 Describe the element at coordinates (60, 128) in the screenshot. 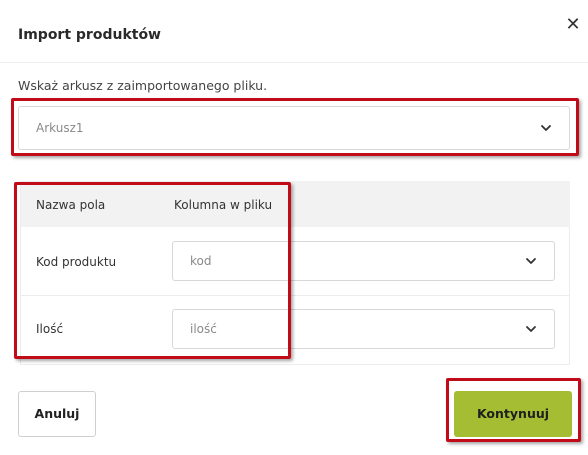

I see `sheet-select-value: Arkusz1` at that location.